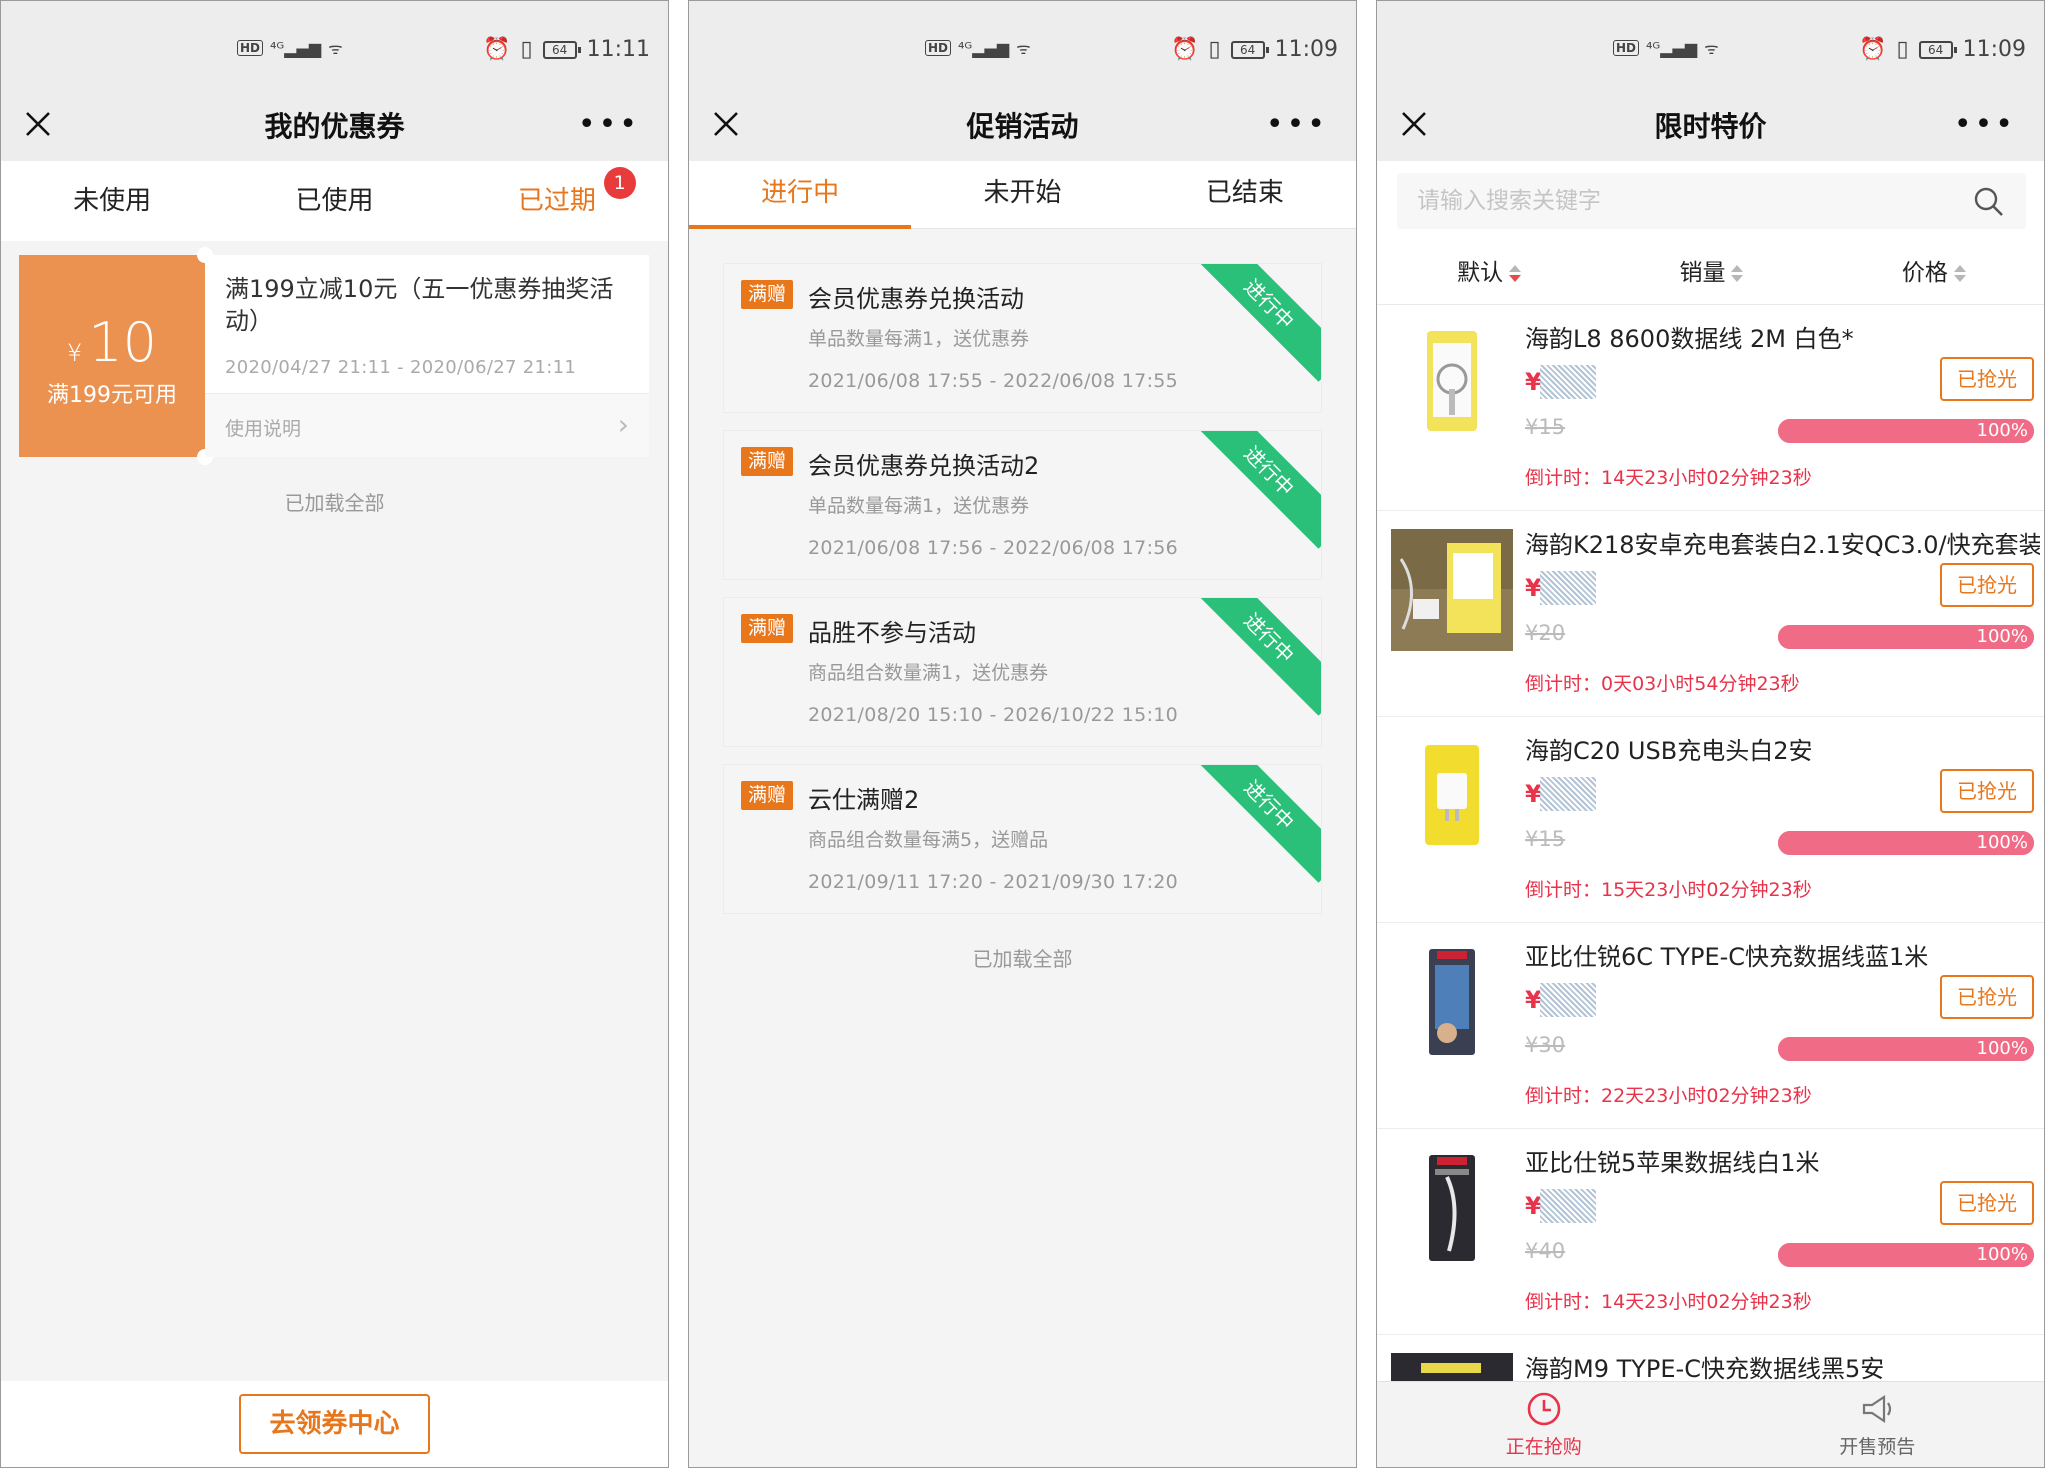  What do you see at coordinates (1782, 545) in the screenshot?
I see `product-name: 海韵K218安卓充电套装白2.1安QC3.0/快充套装` at bounding box center [1782, 545].